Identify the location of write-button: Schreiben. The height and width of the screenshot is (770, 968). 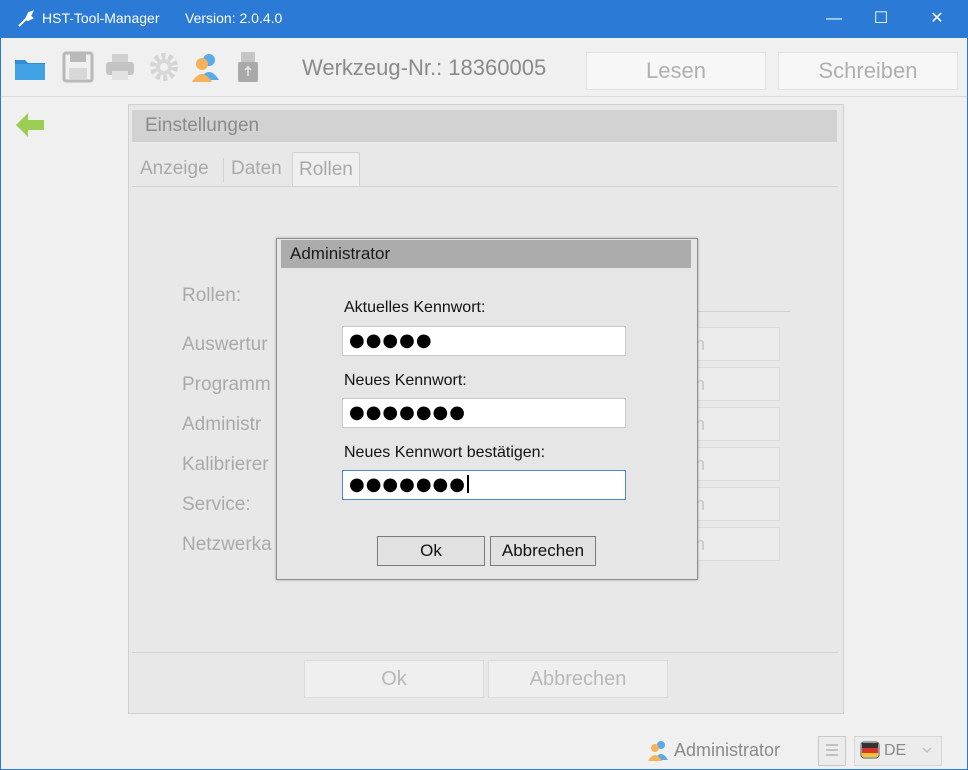
(868, 71).